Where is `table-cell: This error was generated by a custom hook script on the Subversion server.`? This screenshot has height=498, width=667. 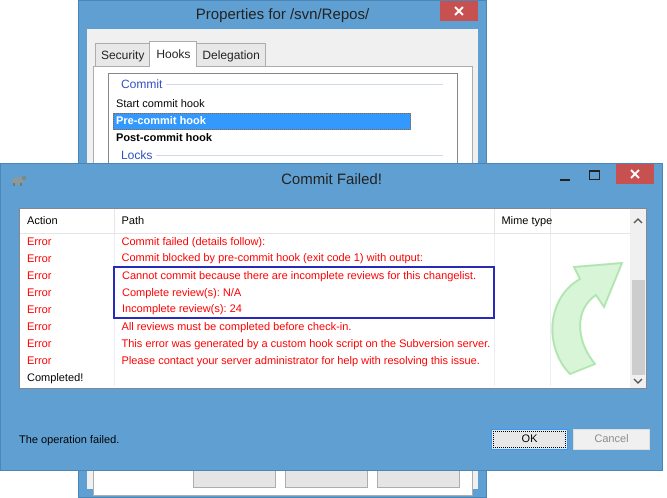
table-cell: This error was generated by a custom hook script on the Subversion server. is located at coordinates (304, 343).